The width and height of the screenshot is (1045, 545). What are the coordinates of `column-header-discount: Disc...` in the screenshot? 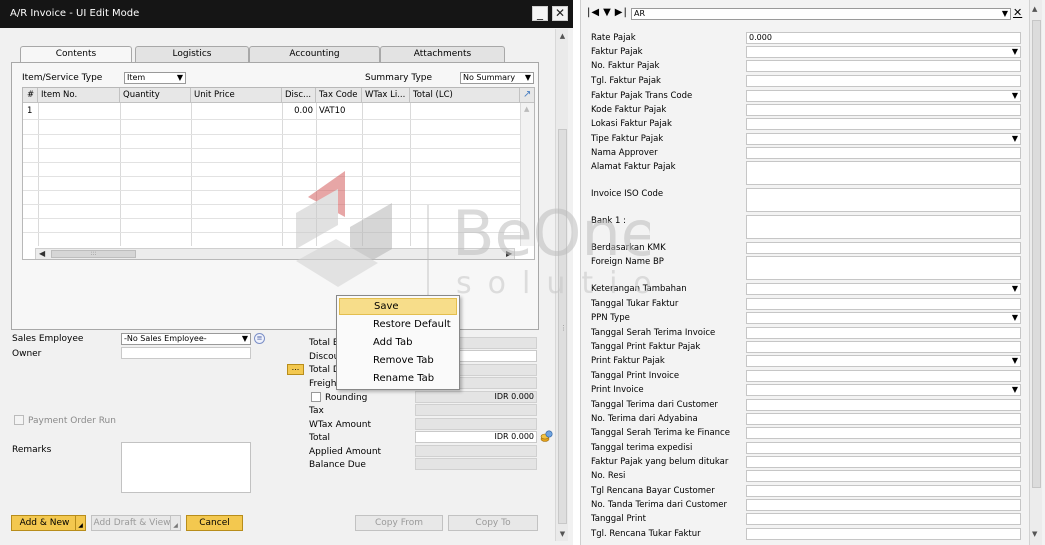 It's located at (299, 95).